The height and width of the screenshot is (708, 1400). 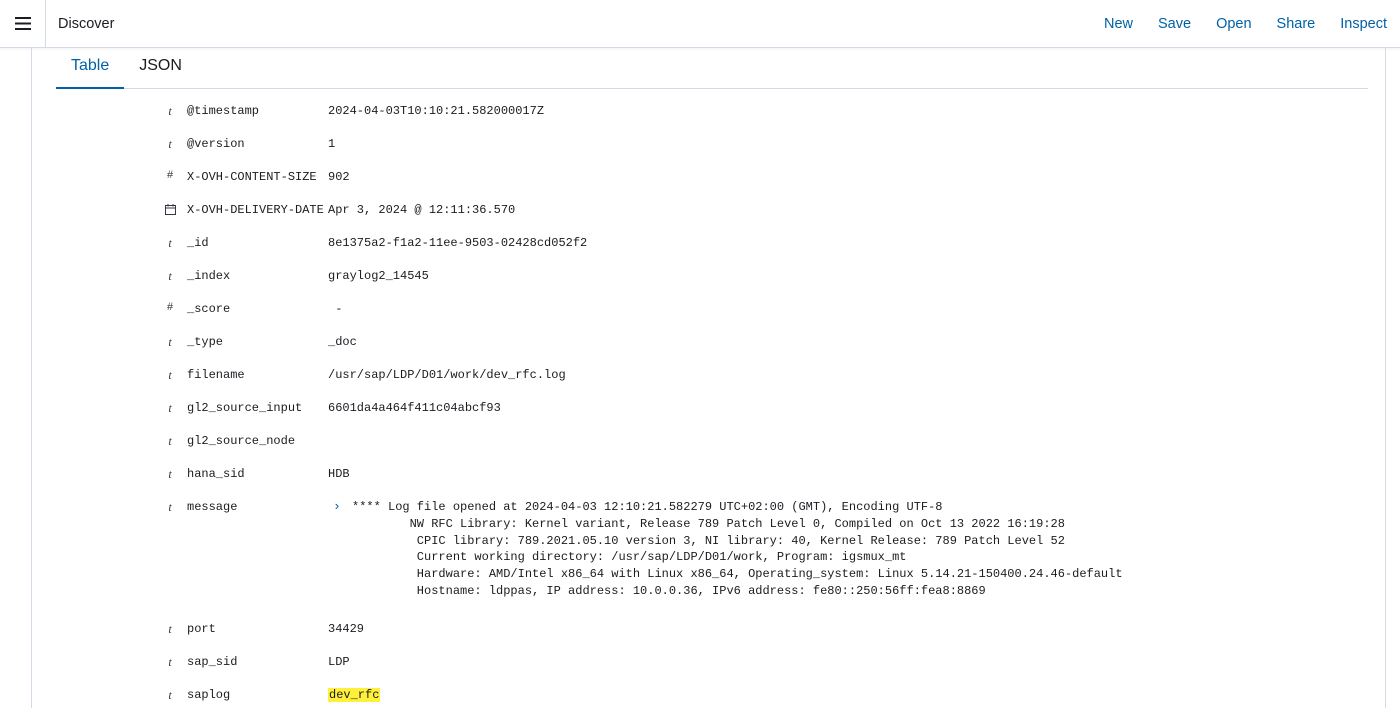 What do you see at coordinates (160, 67) in the screenshot?
I see `tab-json: JSON` at bounding box center [160, 67].